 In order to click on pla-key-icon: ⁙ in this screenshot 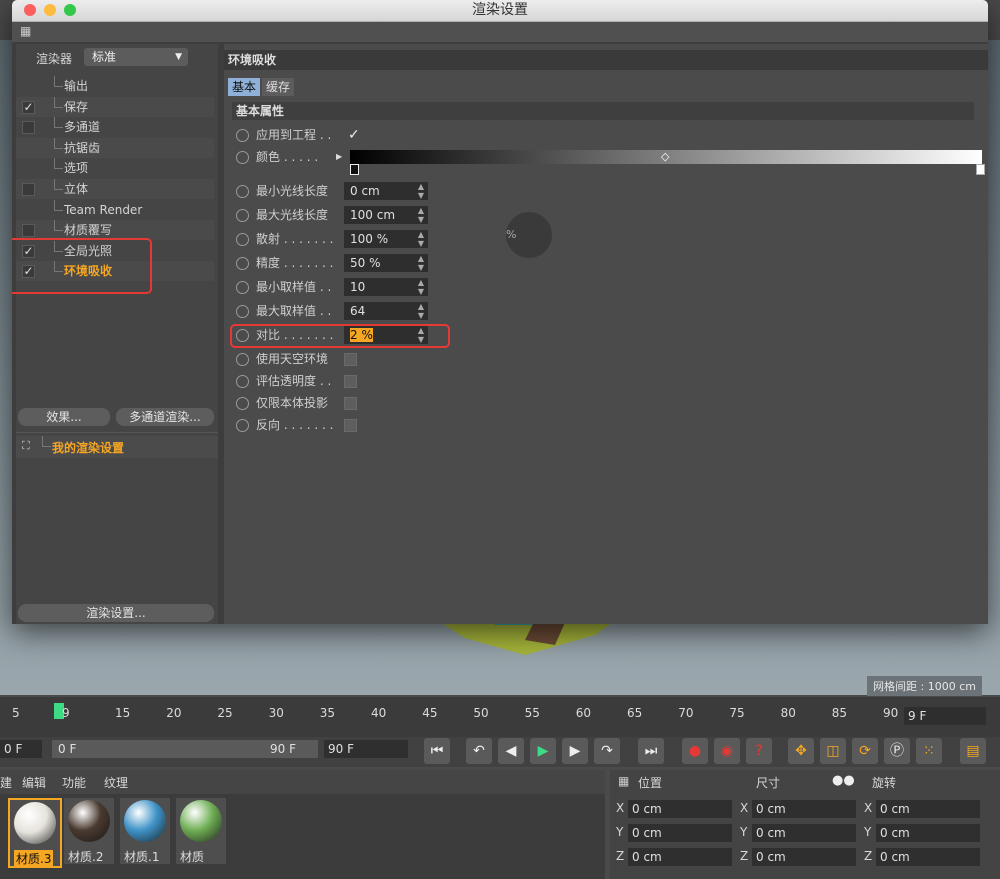, I will do `click(929, 751)`.